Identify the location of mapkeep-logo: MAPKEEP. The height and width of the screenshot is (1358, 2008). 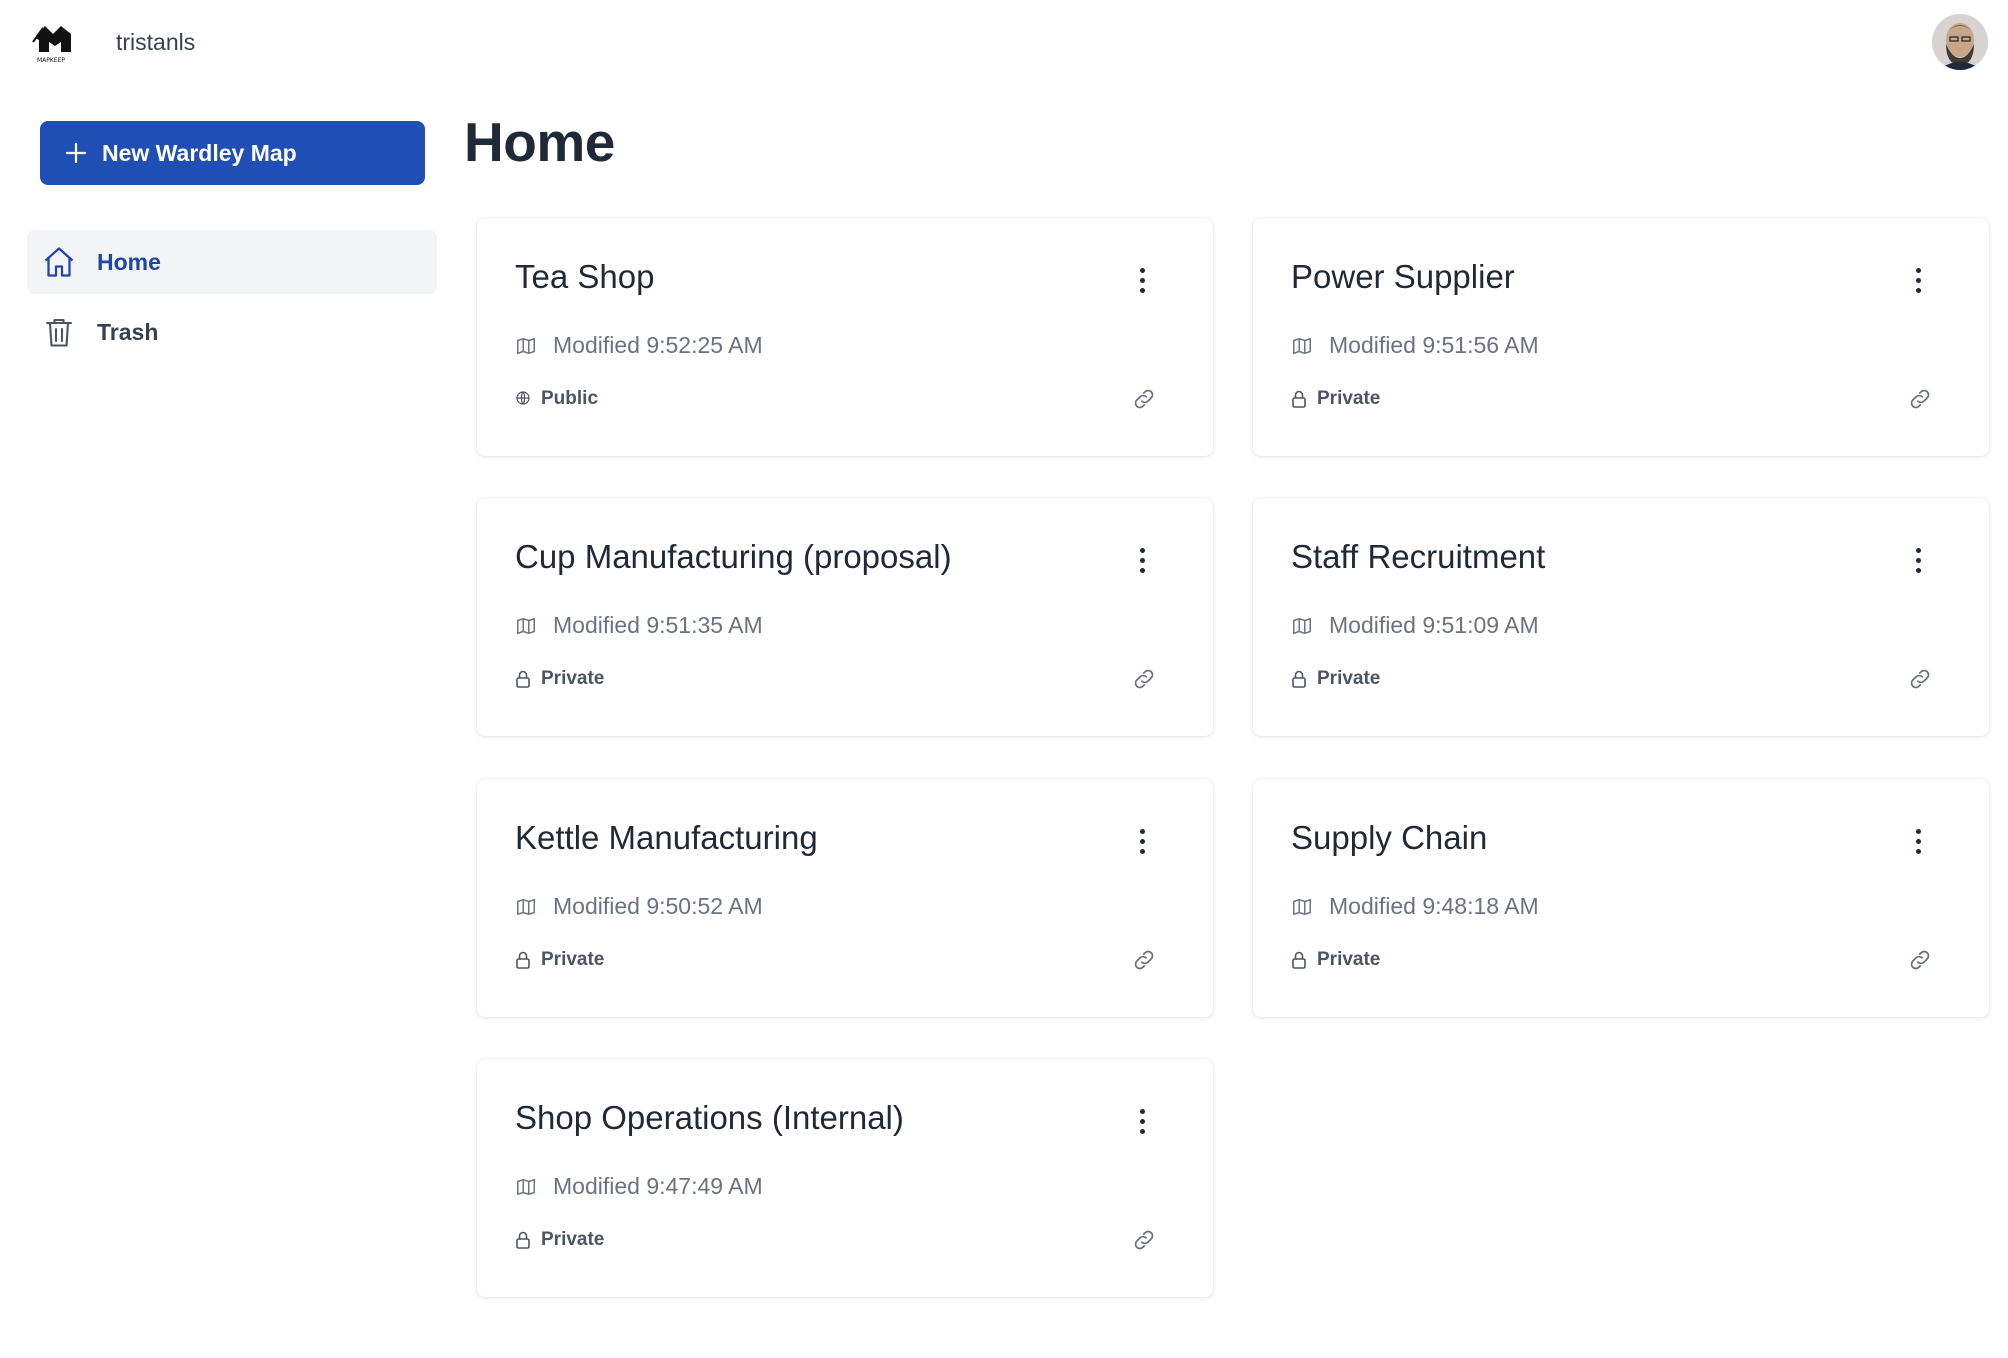
(55, 43).